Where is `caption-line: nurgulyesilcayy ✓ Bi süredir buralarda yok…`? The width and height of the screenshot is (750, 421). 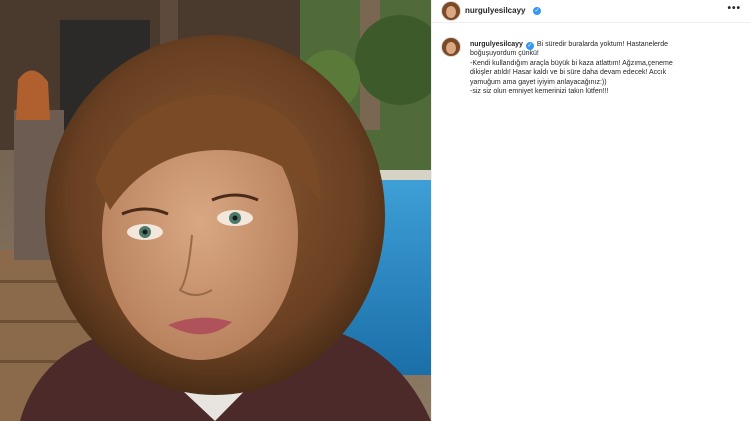
caption-line: nurgulyesilcayy ✓ Bi süredir buralarda yok… is located at coordinates (606, 45).